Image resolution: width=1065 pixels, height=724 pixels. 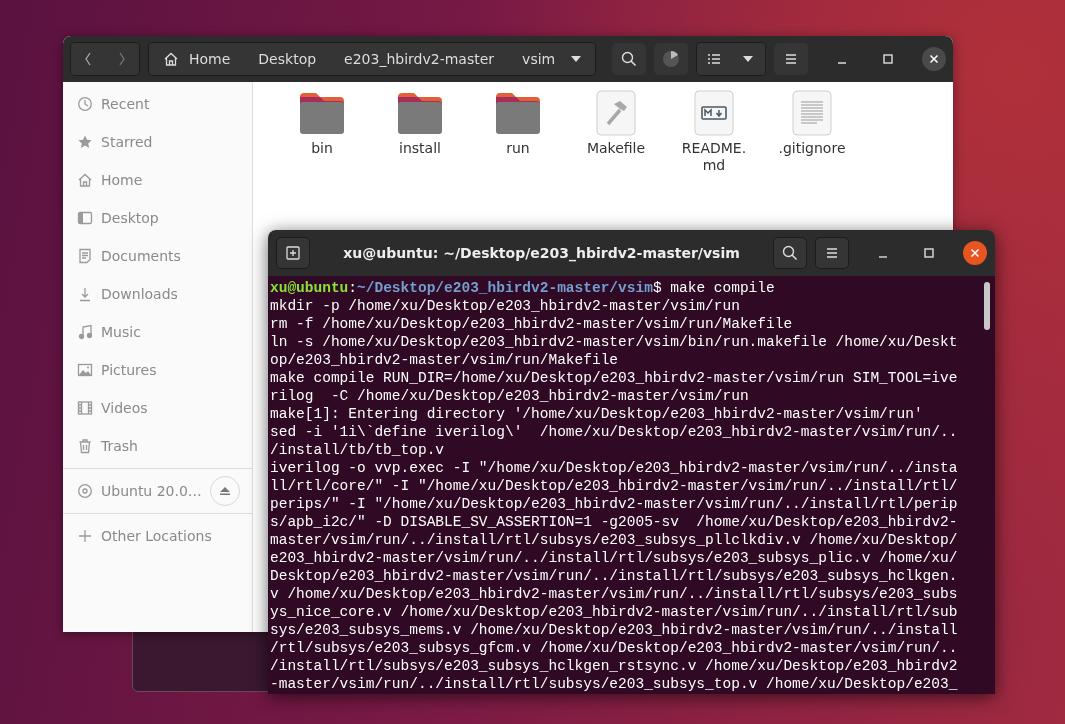 I want to click on eject-button, so click(x=224, y=491).